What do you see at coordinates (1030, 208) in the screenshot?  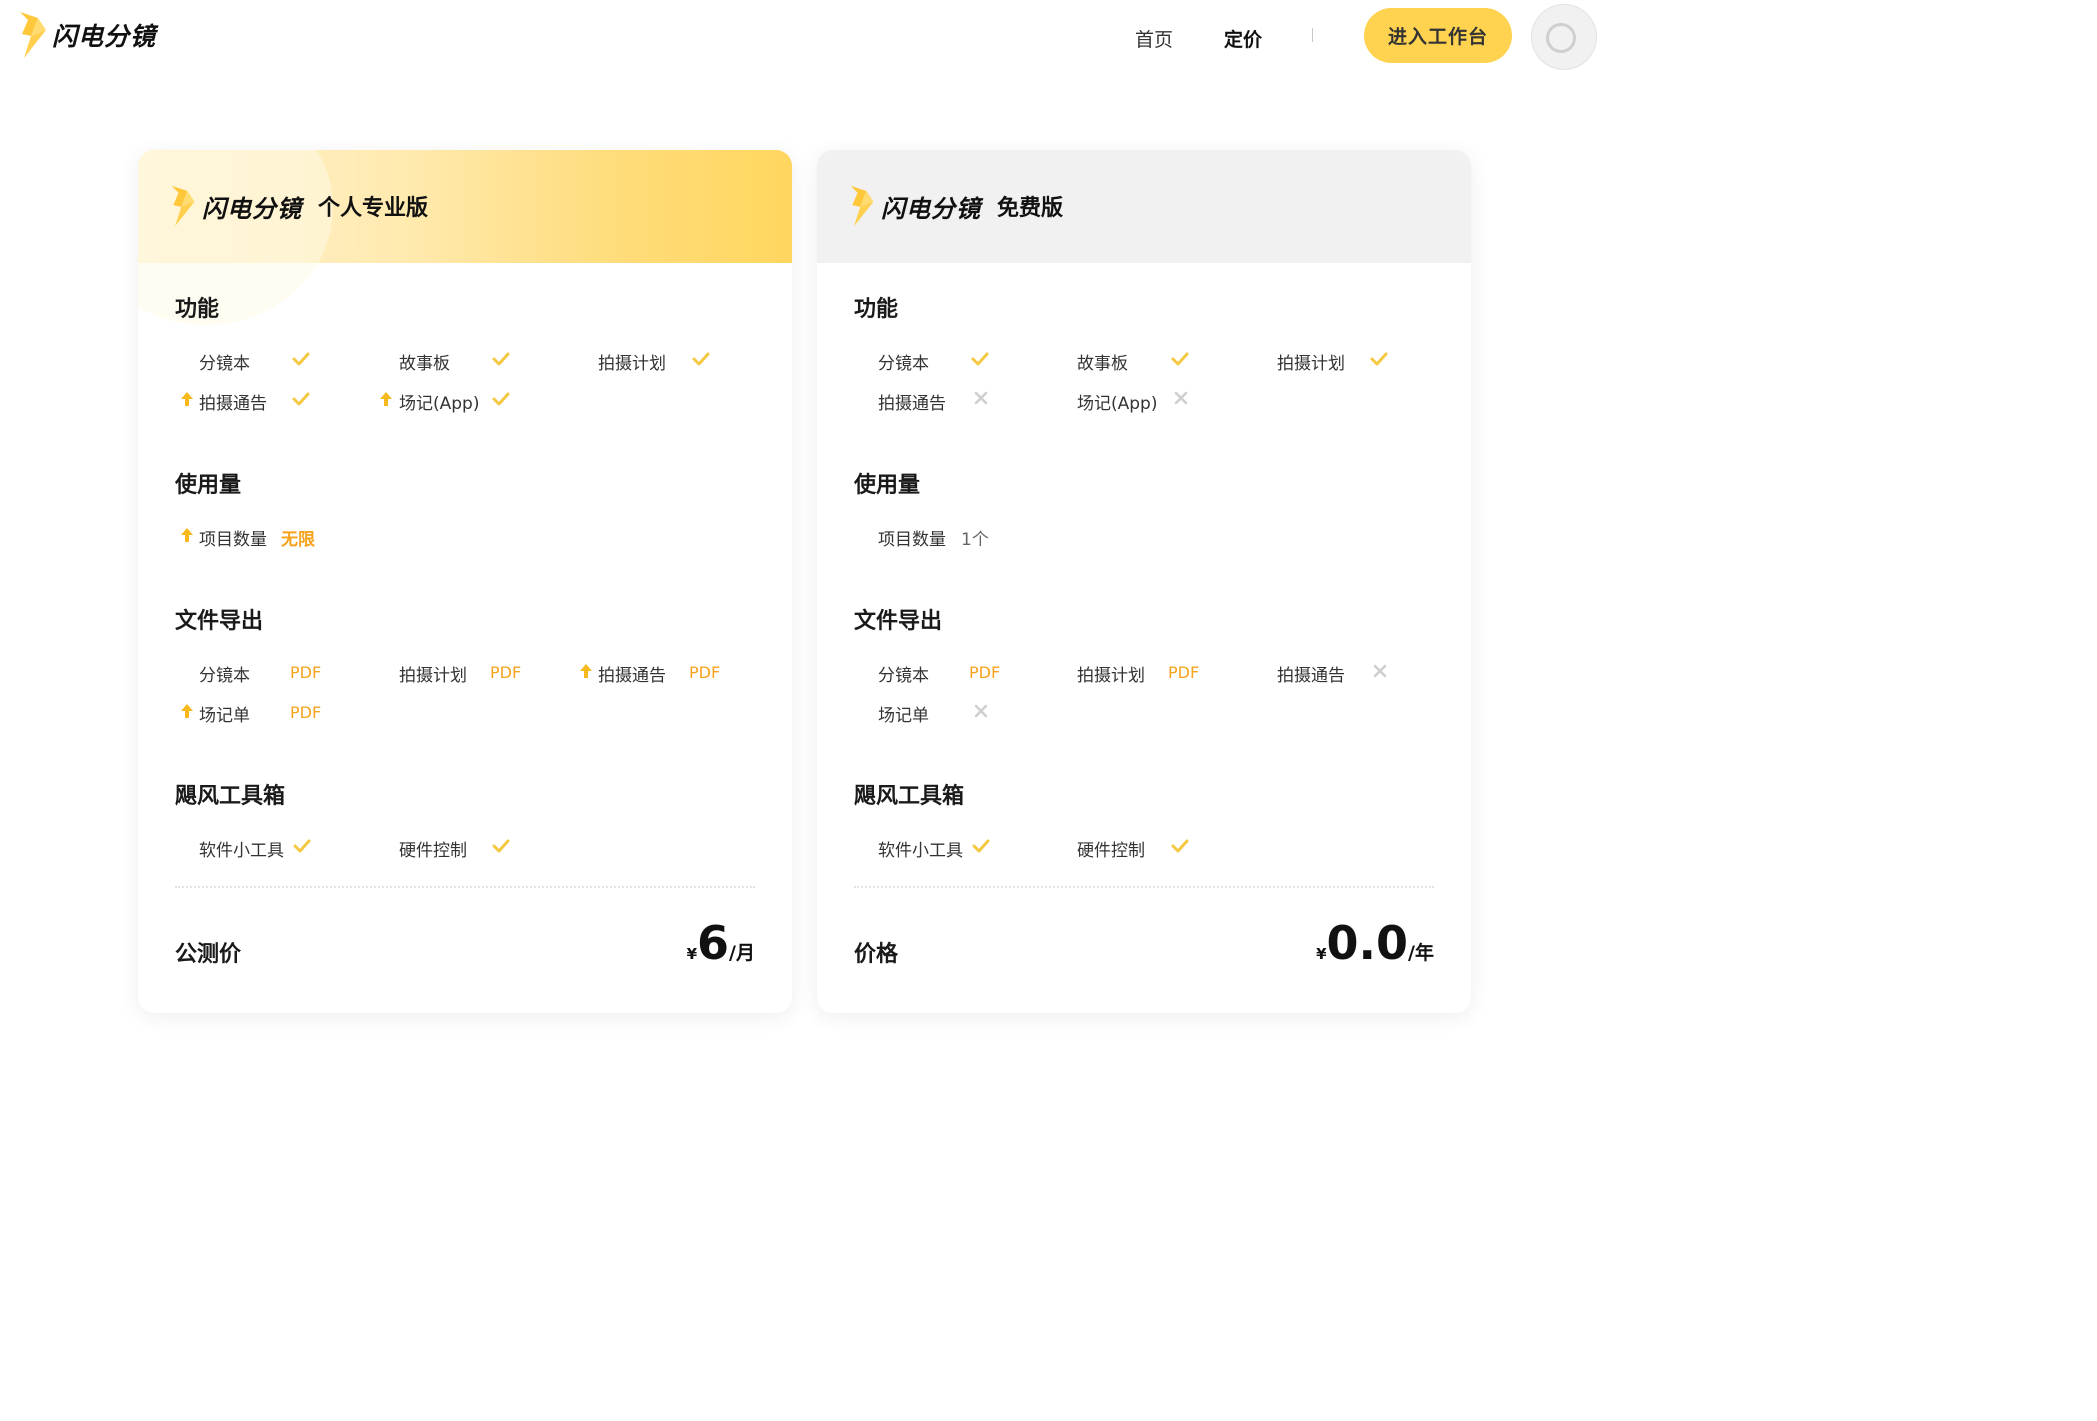 I see `plan-edition: 免费版` at bounding box center [1030, 208].